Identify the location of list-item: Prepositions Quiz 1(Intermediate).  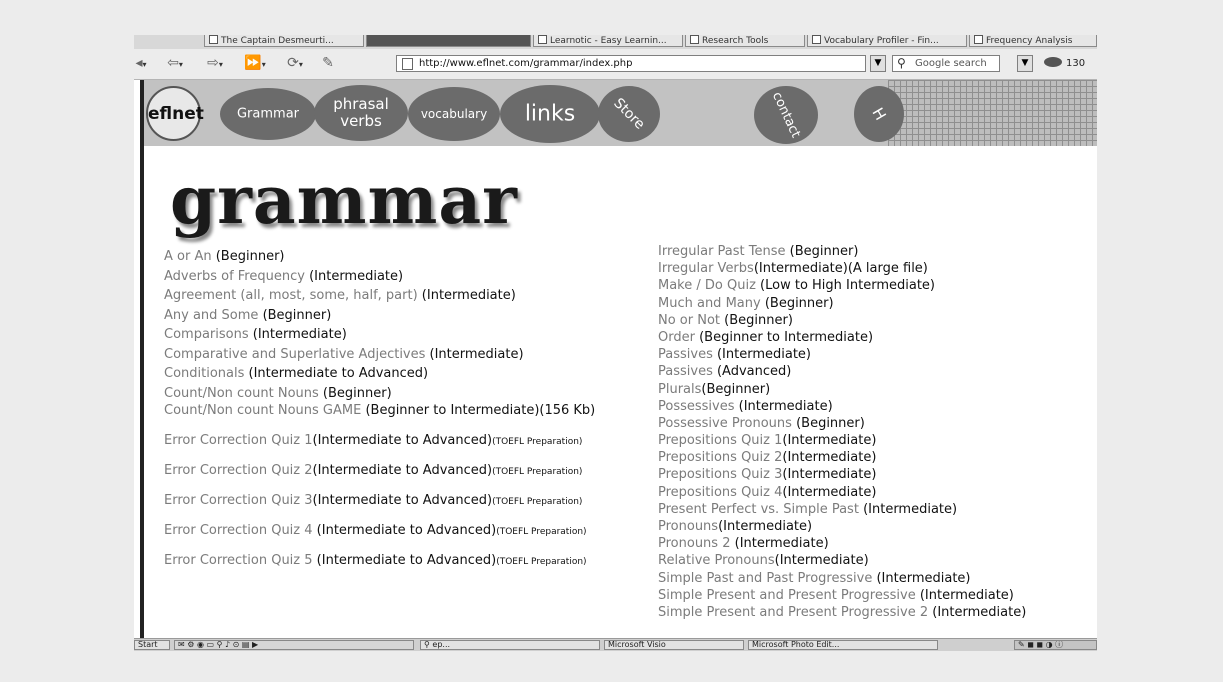
(842, 440).